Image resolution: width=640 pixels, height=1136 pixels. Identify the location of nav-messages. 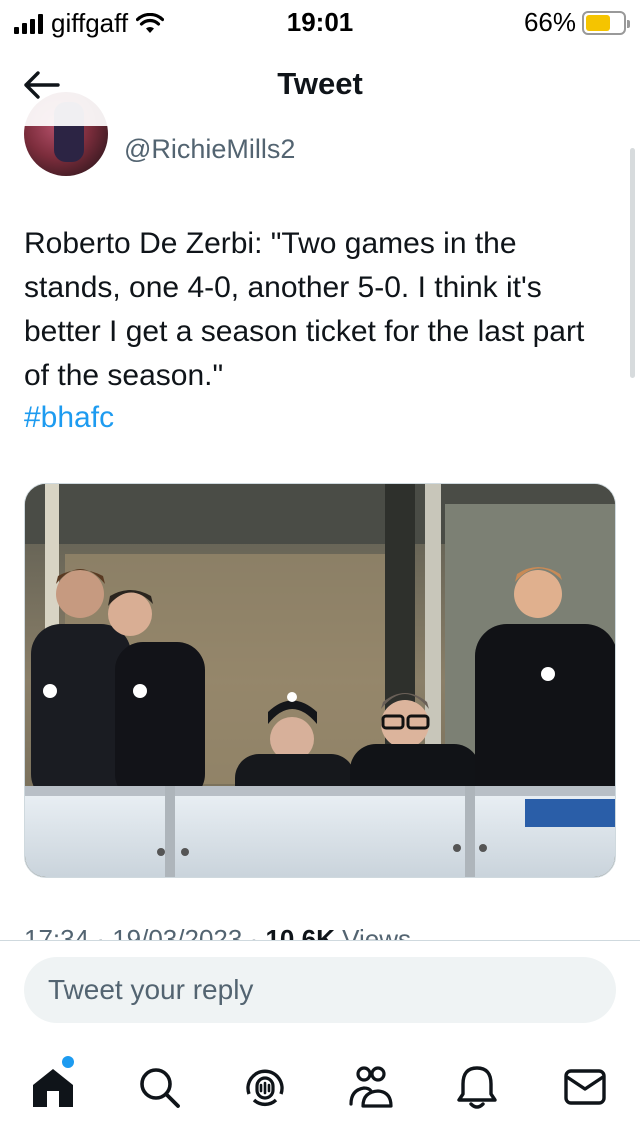
(585, 1087).